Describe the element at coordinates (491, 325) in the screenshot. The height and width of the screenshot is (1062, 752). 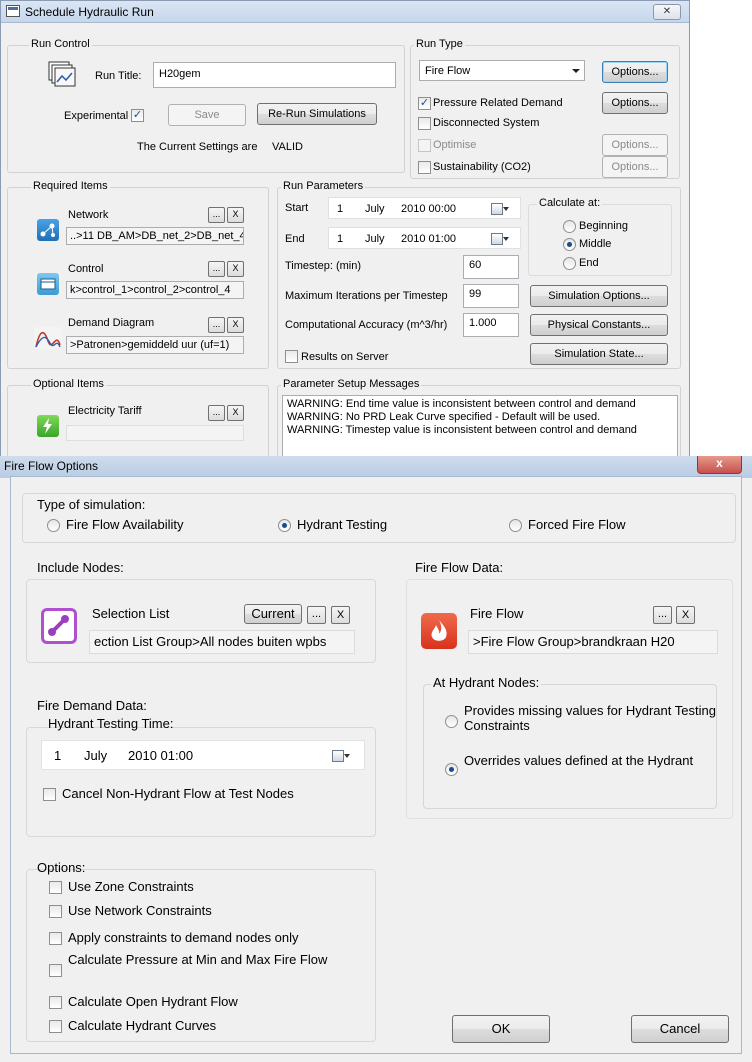
I see `accuracy-input: 1.000` at that location.